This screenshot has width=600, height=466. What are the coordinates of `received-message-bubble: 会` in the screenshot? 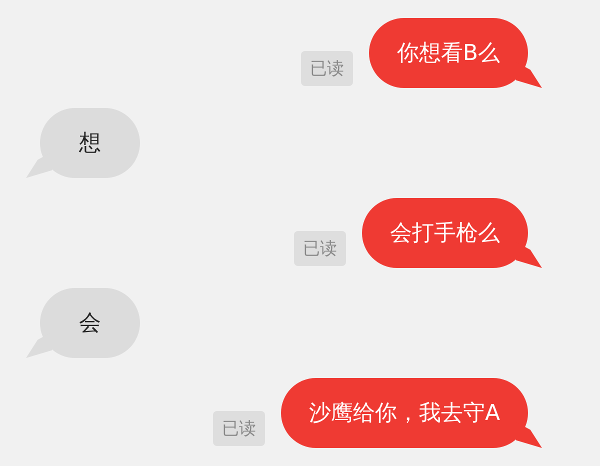 It's located at (83, 323).